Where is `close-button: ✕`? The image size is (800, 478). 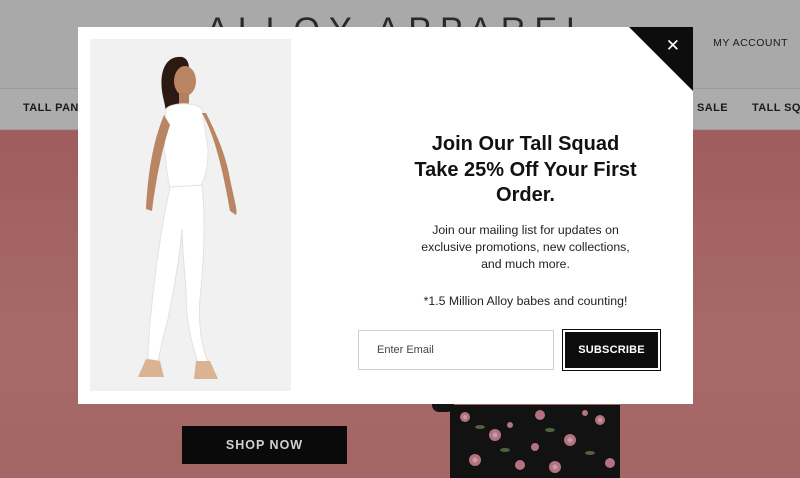 close-button: ✕ is located at coordinates (661, 59).